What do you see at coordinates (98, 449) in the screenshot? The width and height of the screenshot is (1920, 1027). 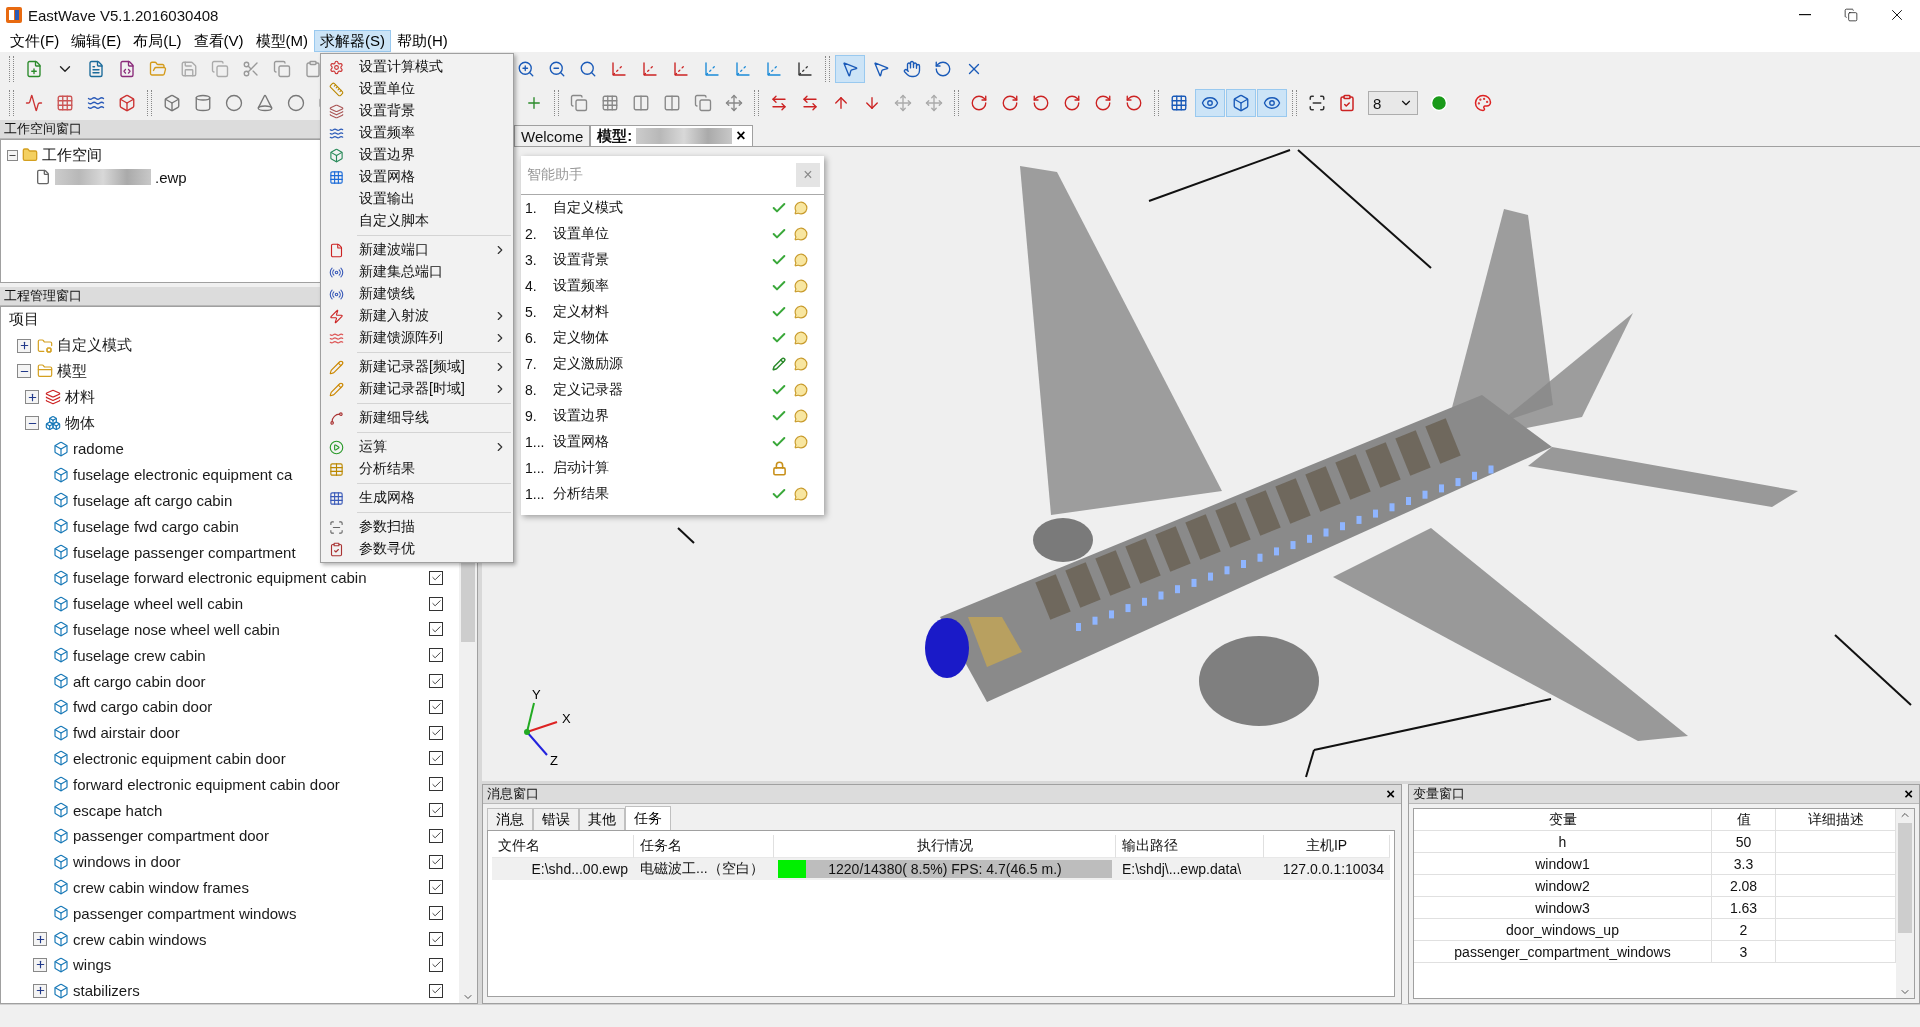 I see `tree-item: radome` at bounding box center [98, 449].